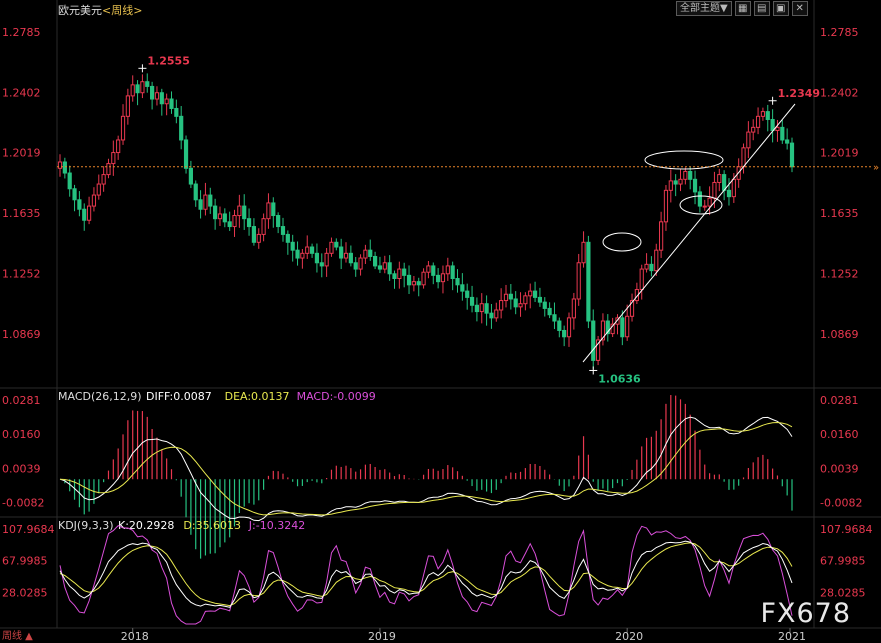 The image size is (881, 643). I want to click on kdj-legend-j: J:-10.3242, so click(276, 525).